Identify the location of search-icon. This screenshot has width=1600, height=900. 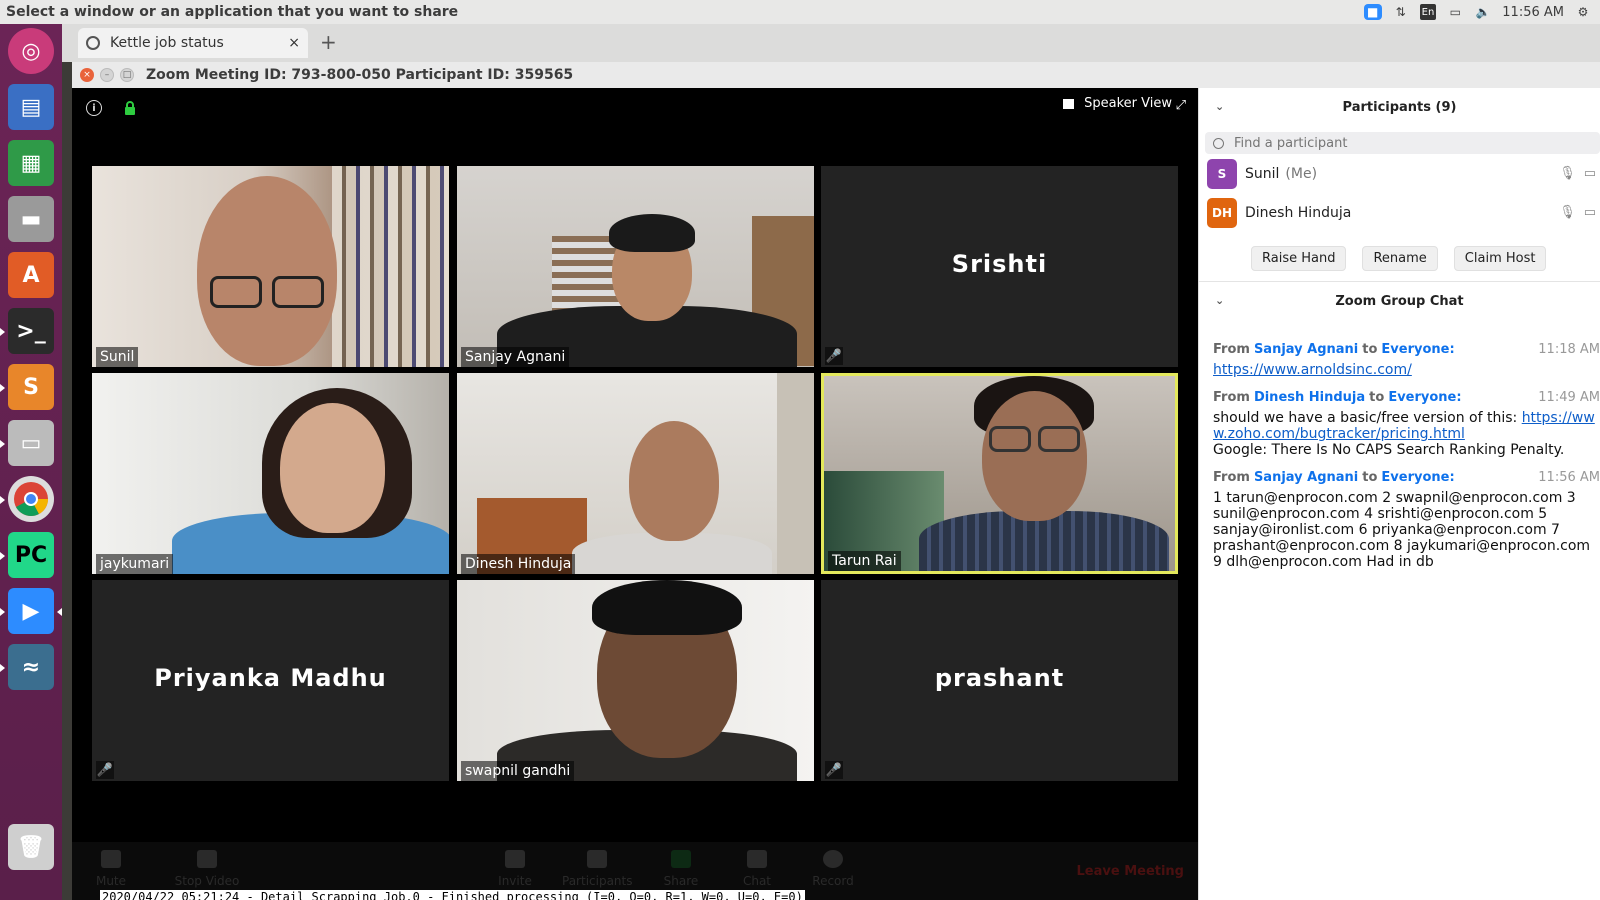
(1218, 143).